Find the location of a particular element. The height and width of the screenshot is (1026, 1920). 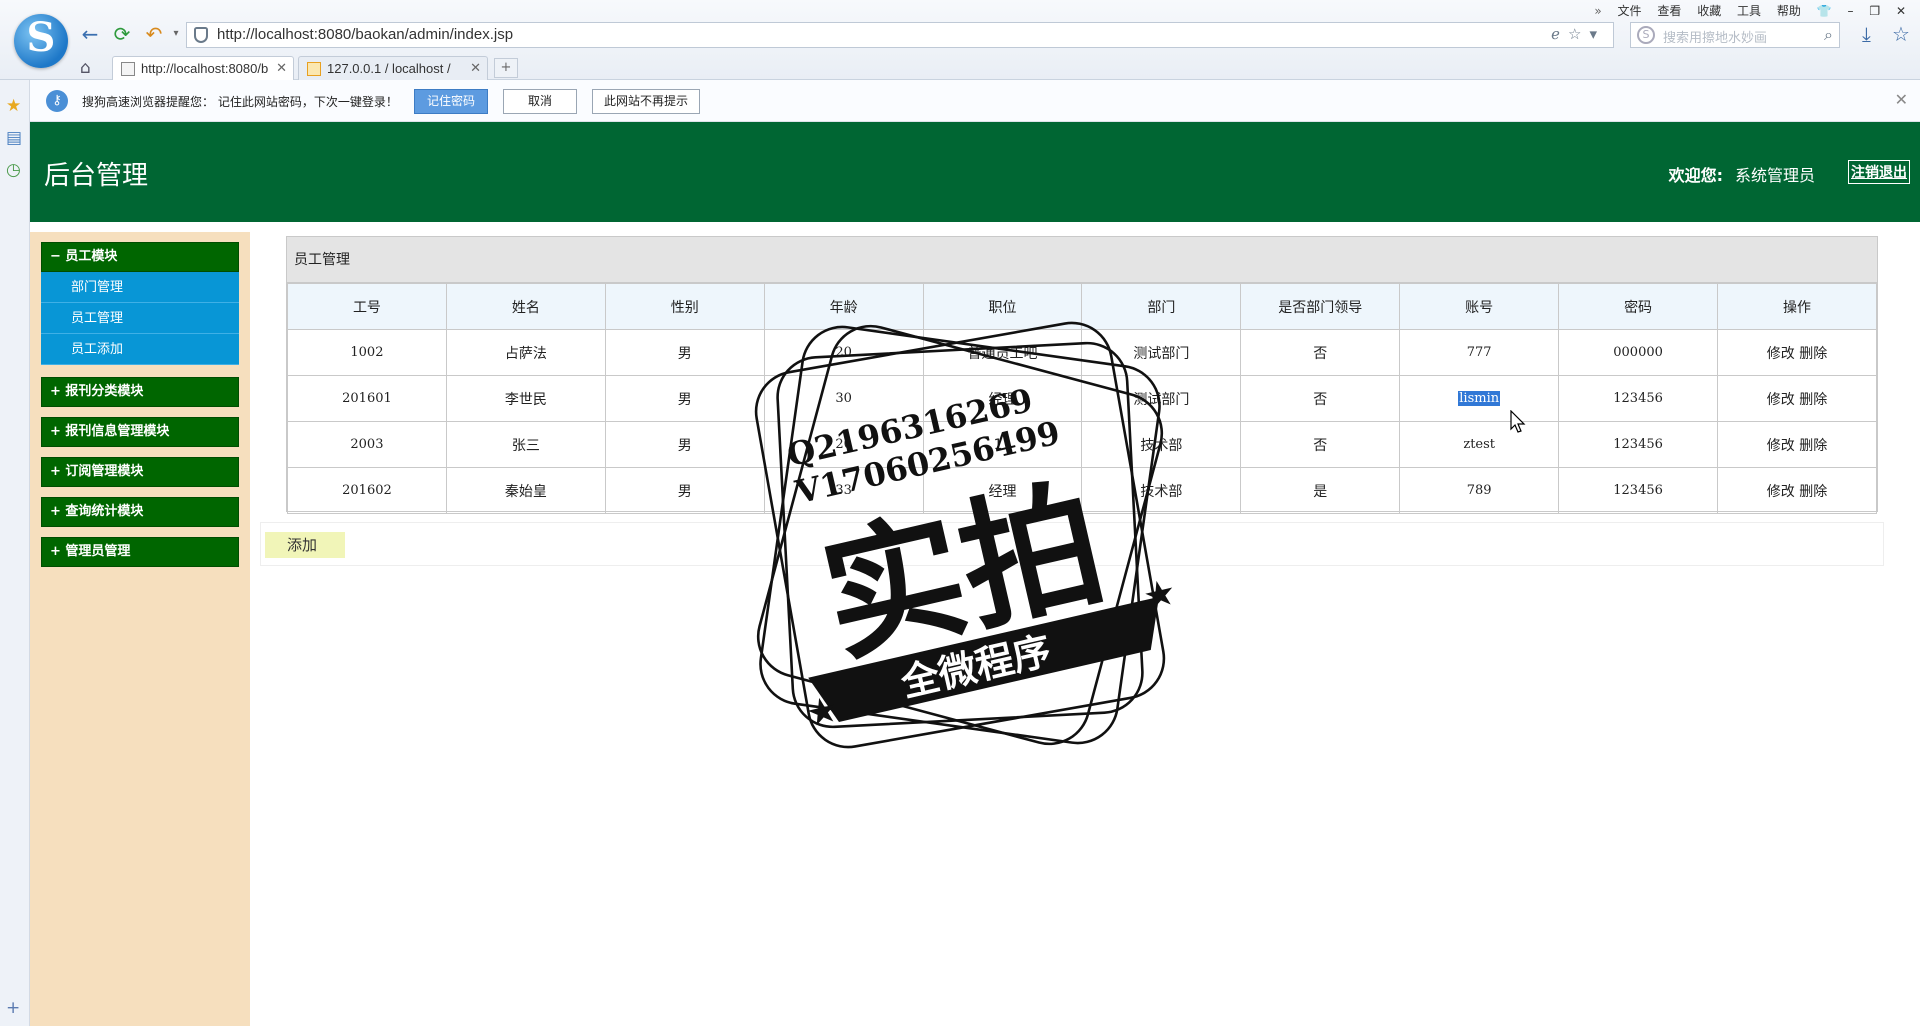

cancel-button: 取消 is located at coordinates (540, 101).